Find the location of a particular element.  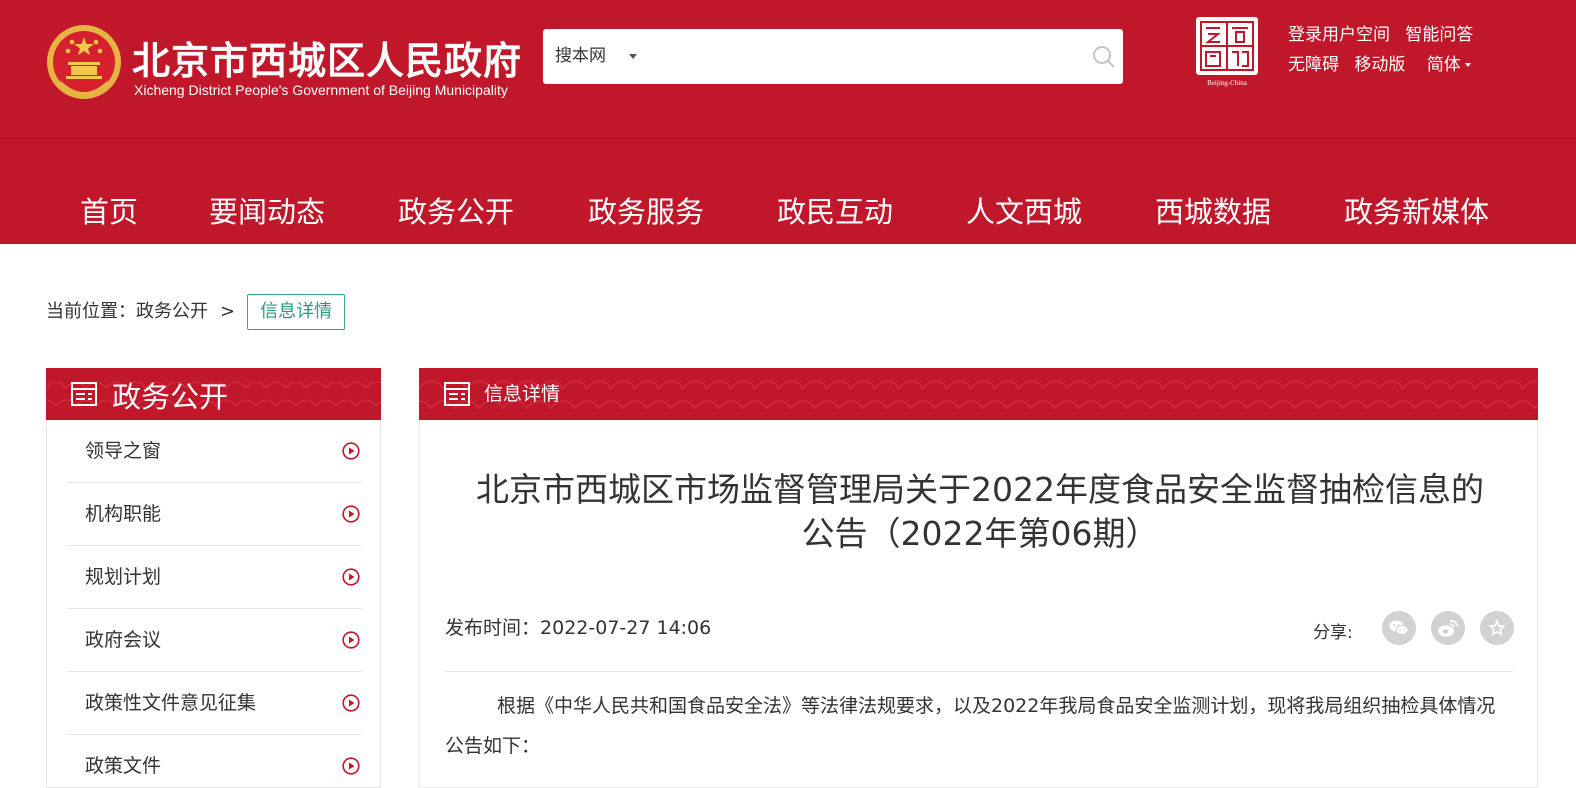

publish-time-label: 发布时间： is located at coordinates (493, 628).